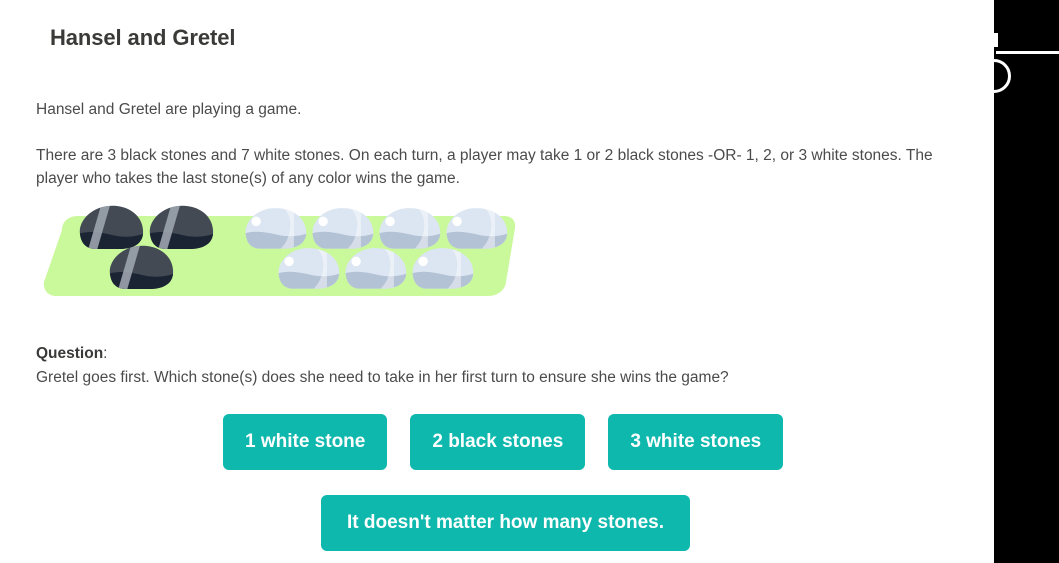  What do you see at coordinates (143, 37) in the screenshot?
I see `page-title: Hansel and Gretel` at bounding box center [143, 37].